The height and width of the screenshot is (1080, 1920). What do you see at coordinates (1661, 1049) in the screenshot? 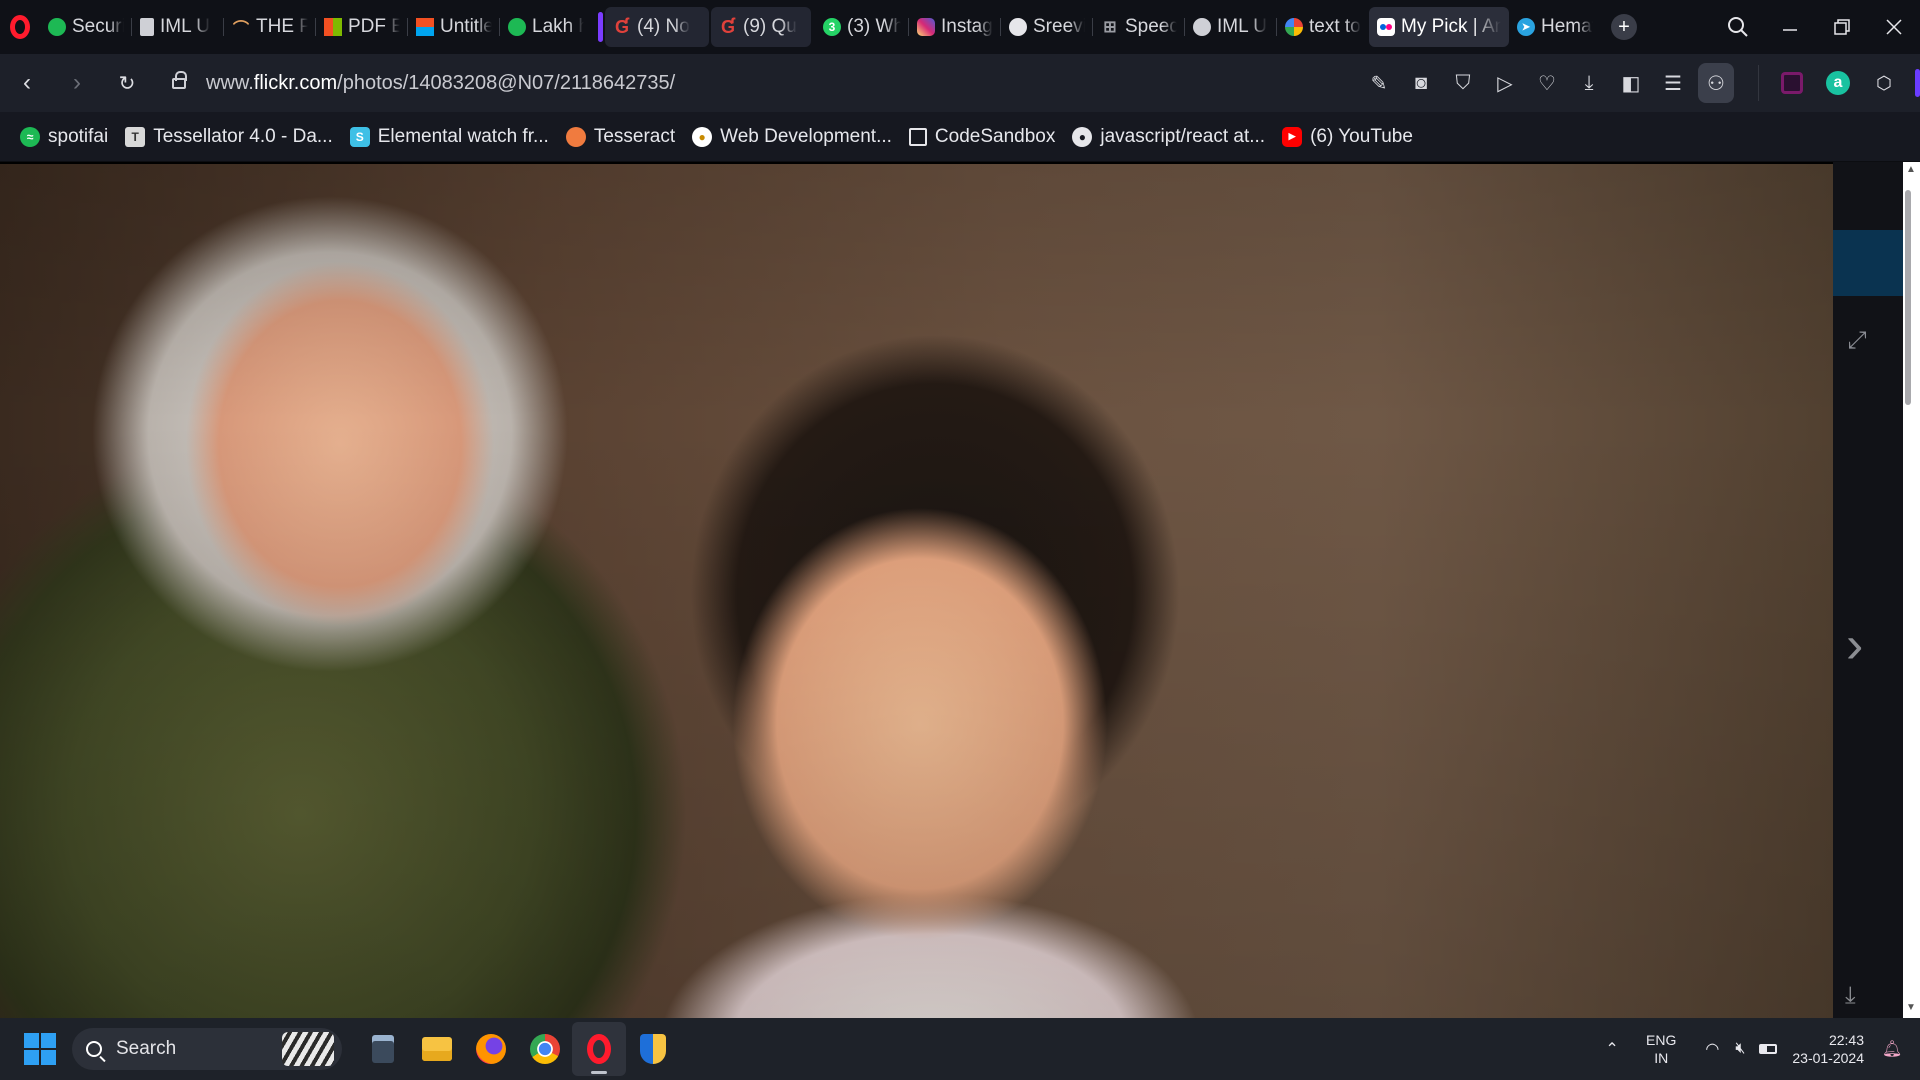
I see `language-indicator: ENG IN` at bounding box center [1661, 1049].